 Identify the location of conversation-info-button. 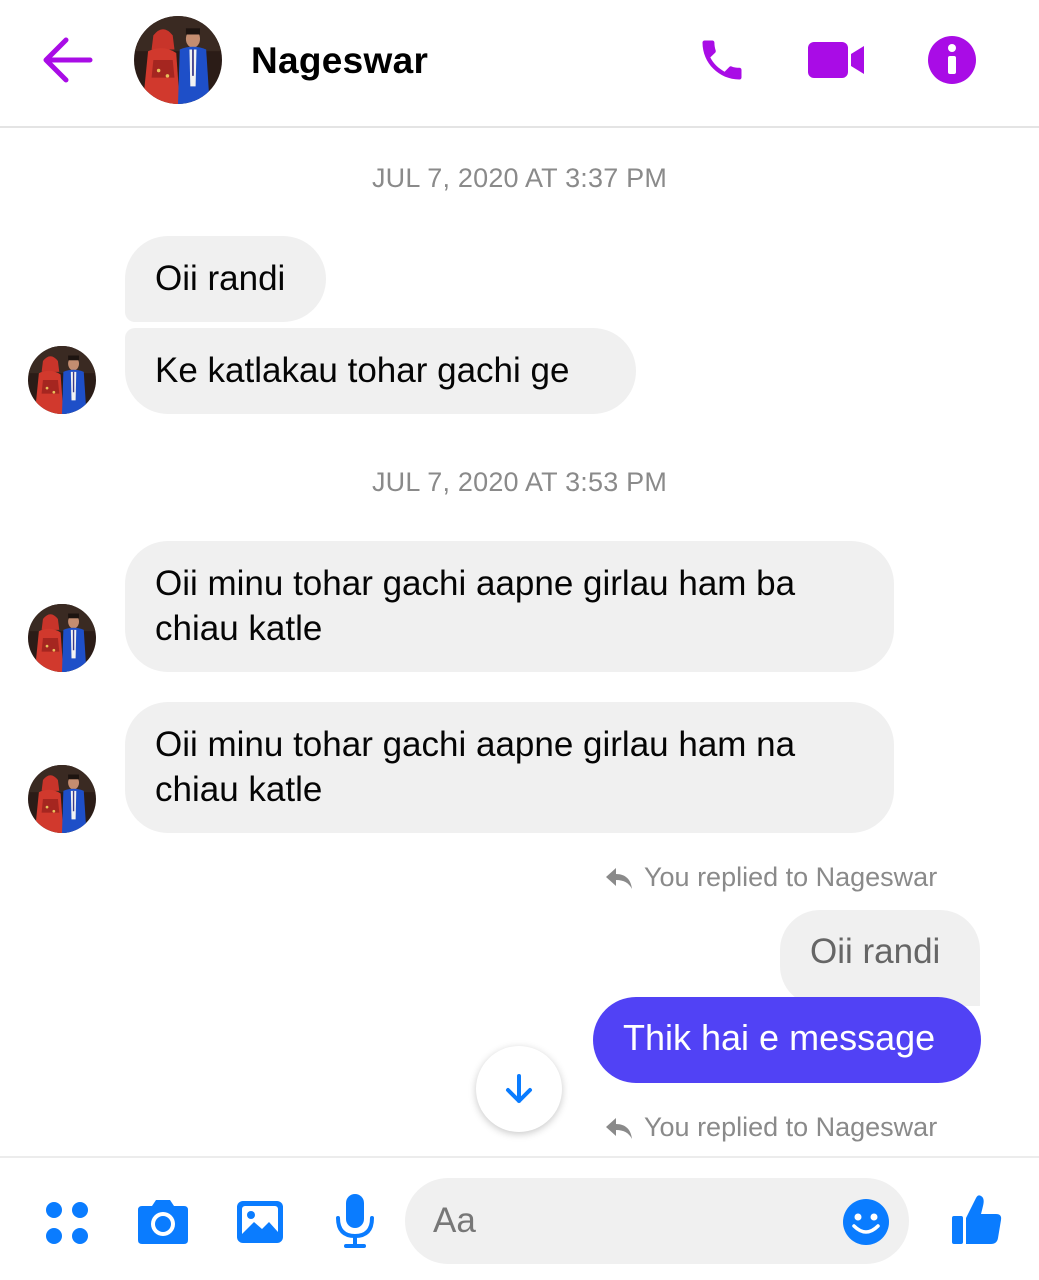
(952, 60).